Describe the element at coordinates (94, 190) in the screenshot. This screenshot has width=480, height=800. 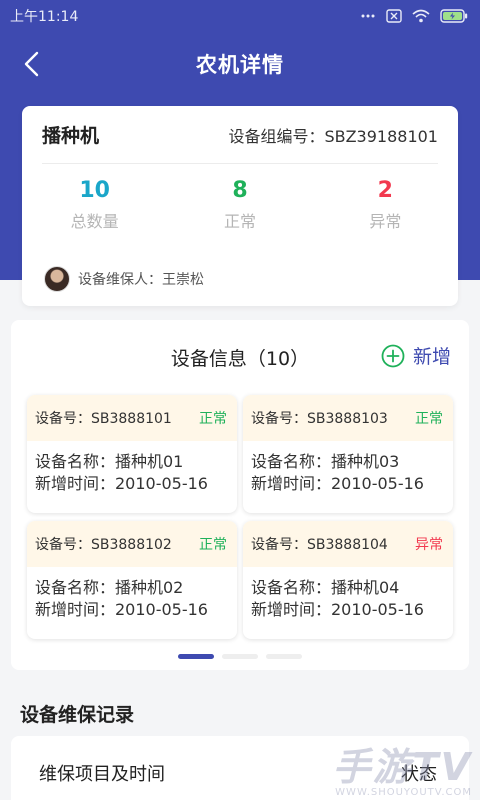
I see `stat-total-value: 10` at that location.